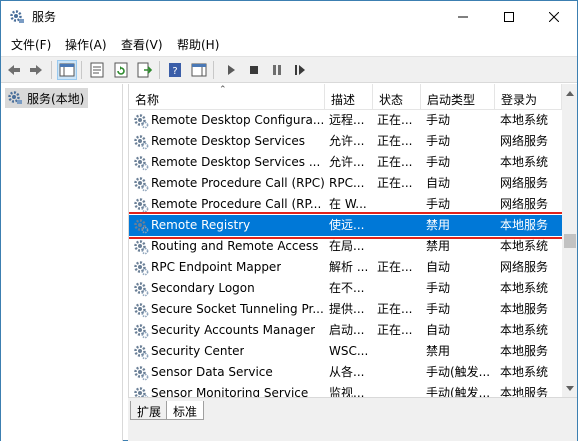 The width and height of the screenshot is (578, 441). I want to click on column-header-startup-type: 启动类型, so click(458, 97).